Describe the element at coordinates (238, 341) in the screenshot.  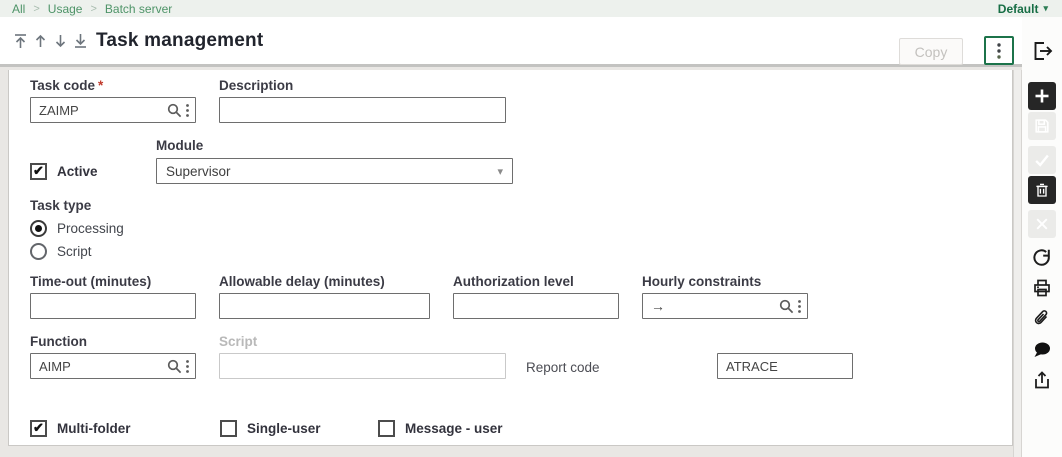
I see `script-field-label: Script` at that location.